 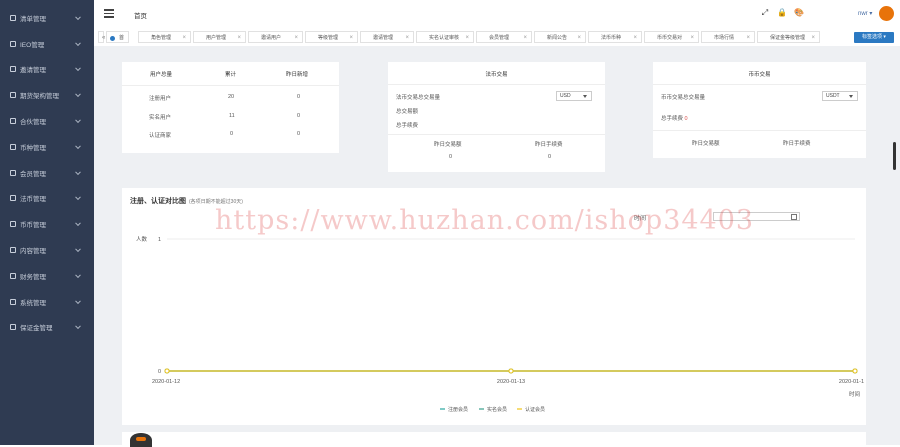 I want to click on sidebar-item: 法币管理, so click(x=47, y=199).